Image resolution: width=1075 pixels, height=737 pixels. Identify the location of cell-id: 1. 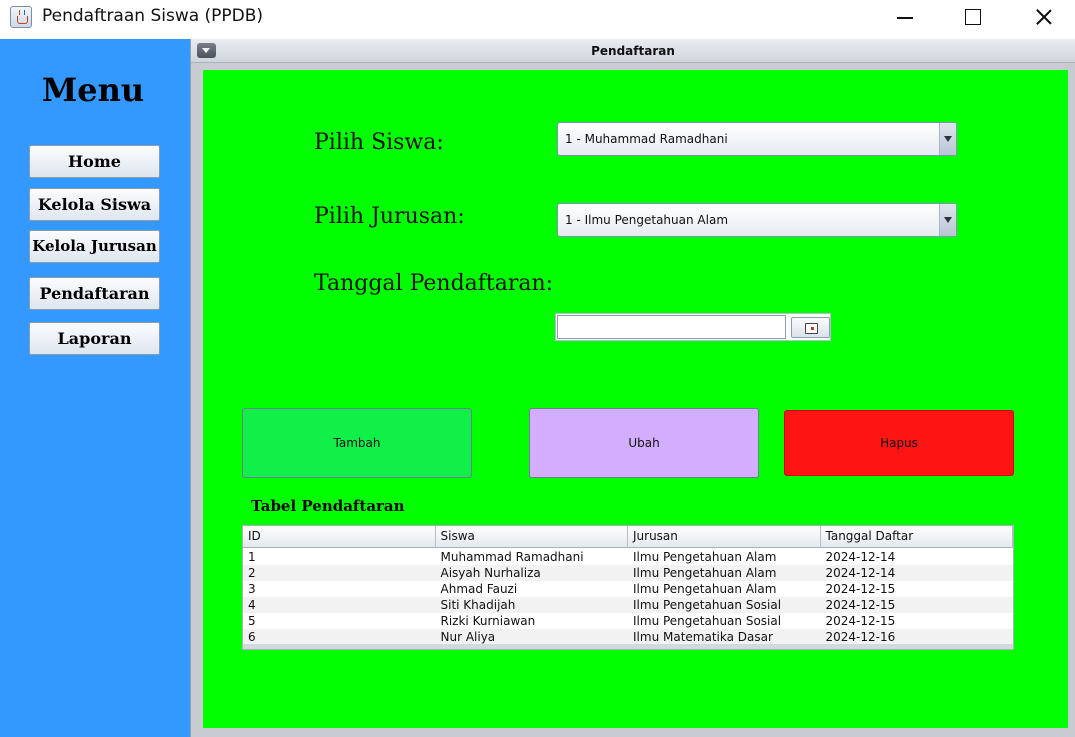
(252, 557).